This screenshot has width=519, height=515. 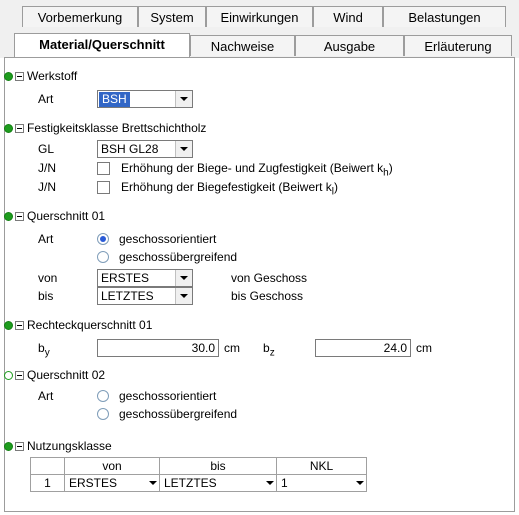 I want to click on gl-dropdown: BSH GL28, so click(x=145, y=149).